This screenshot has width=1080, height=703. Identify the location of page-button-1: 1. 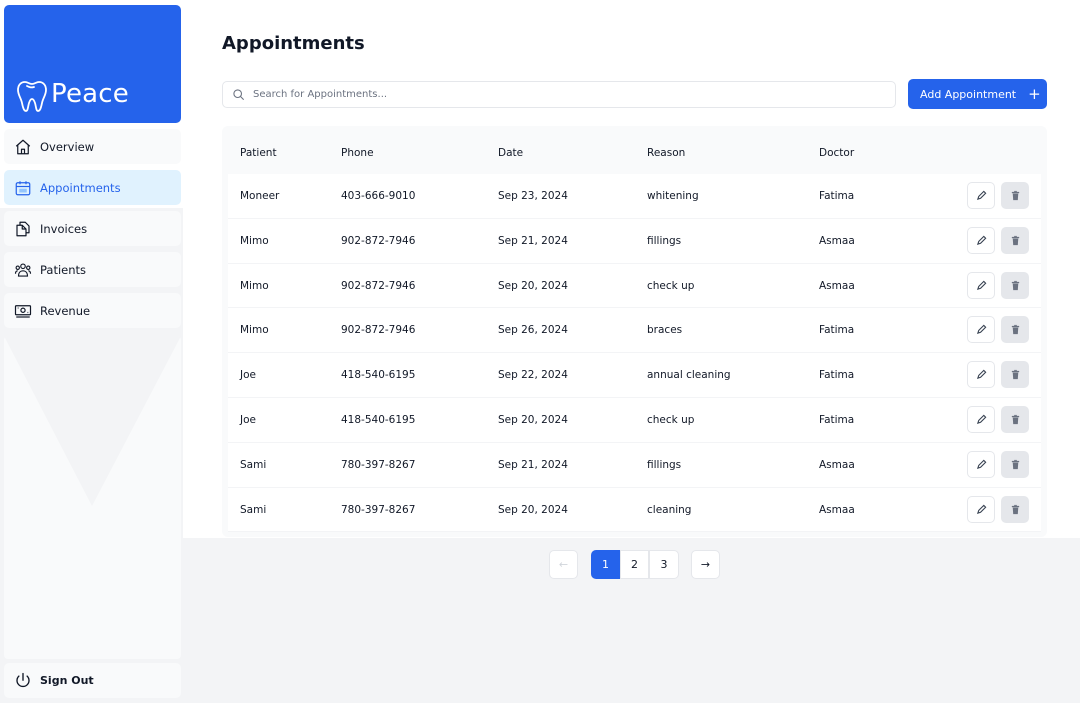
(605, 564).